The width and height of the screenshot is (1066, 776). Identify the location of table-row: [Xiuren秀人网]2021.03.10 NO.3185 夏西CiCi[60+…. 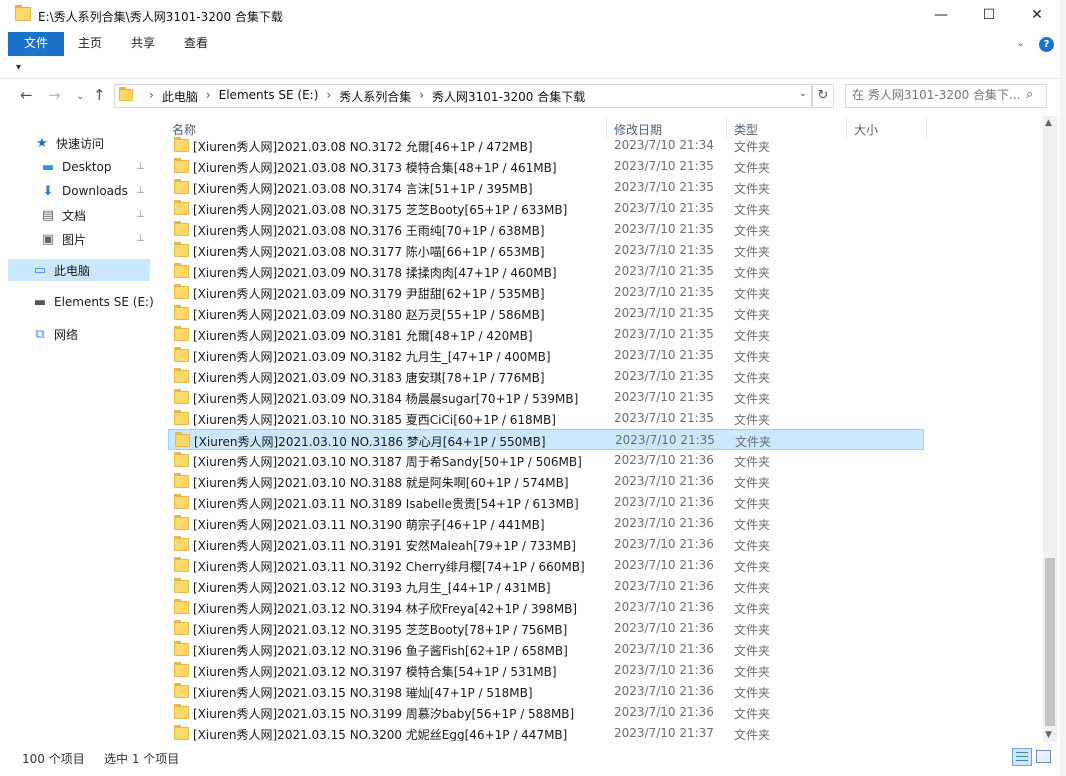
(546, 418).